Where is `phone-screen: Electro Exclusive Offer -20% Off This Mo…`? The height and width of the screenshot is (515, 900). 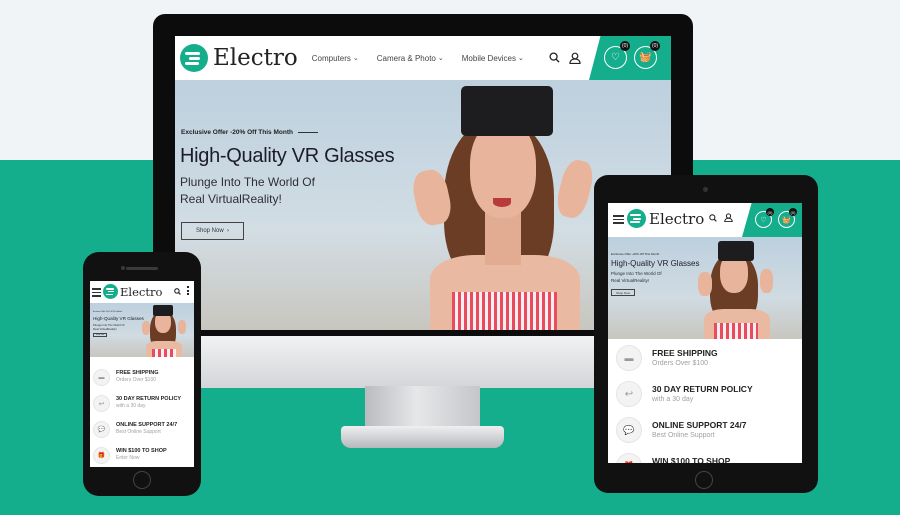
phone-screen: Electro Exclusive Offer -20% Off This Mo… is located at coordinates (142, 374).